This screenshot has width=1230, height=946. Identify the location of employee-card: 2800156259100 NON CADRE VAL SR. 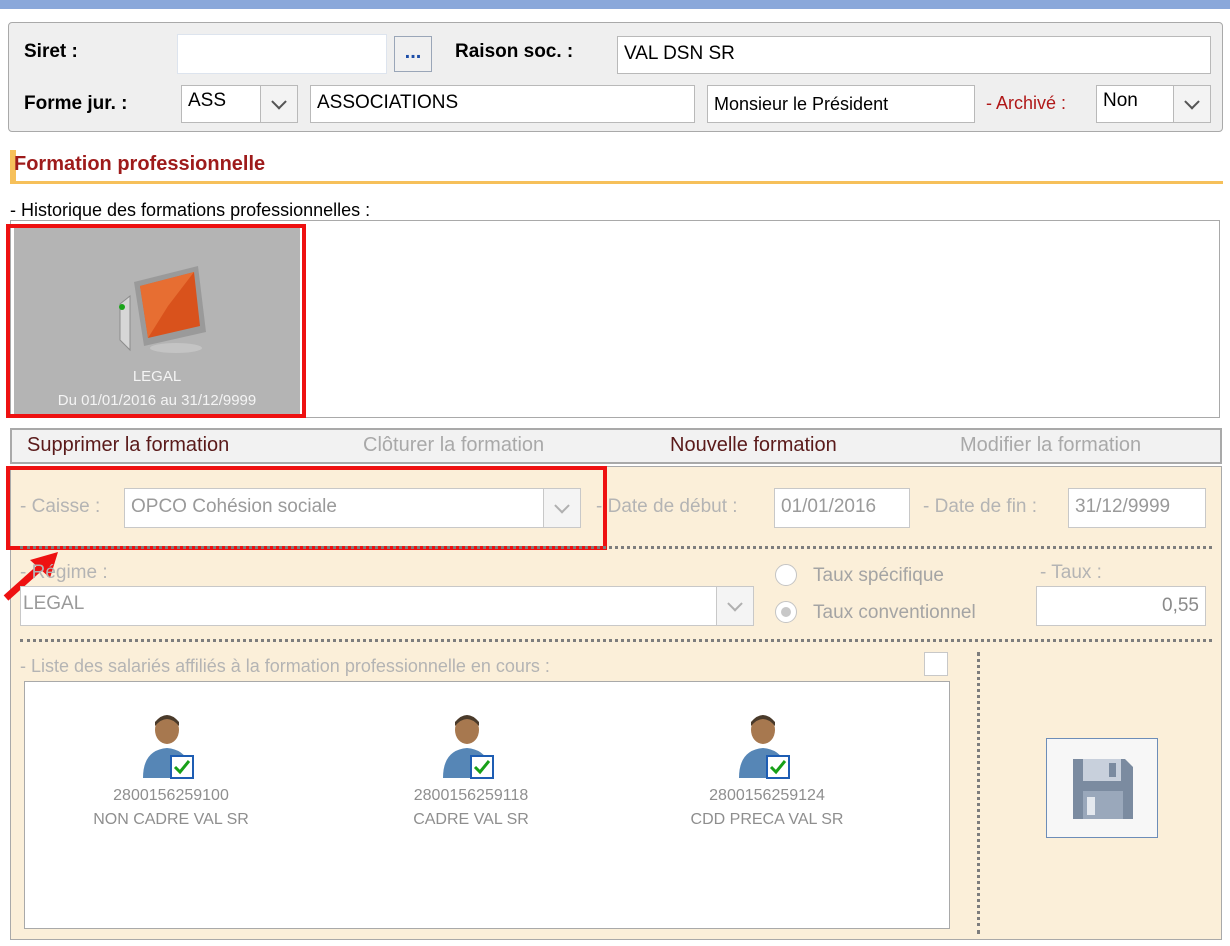
(171, 772).